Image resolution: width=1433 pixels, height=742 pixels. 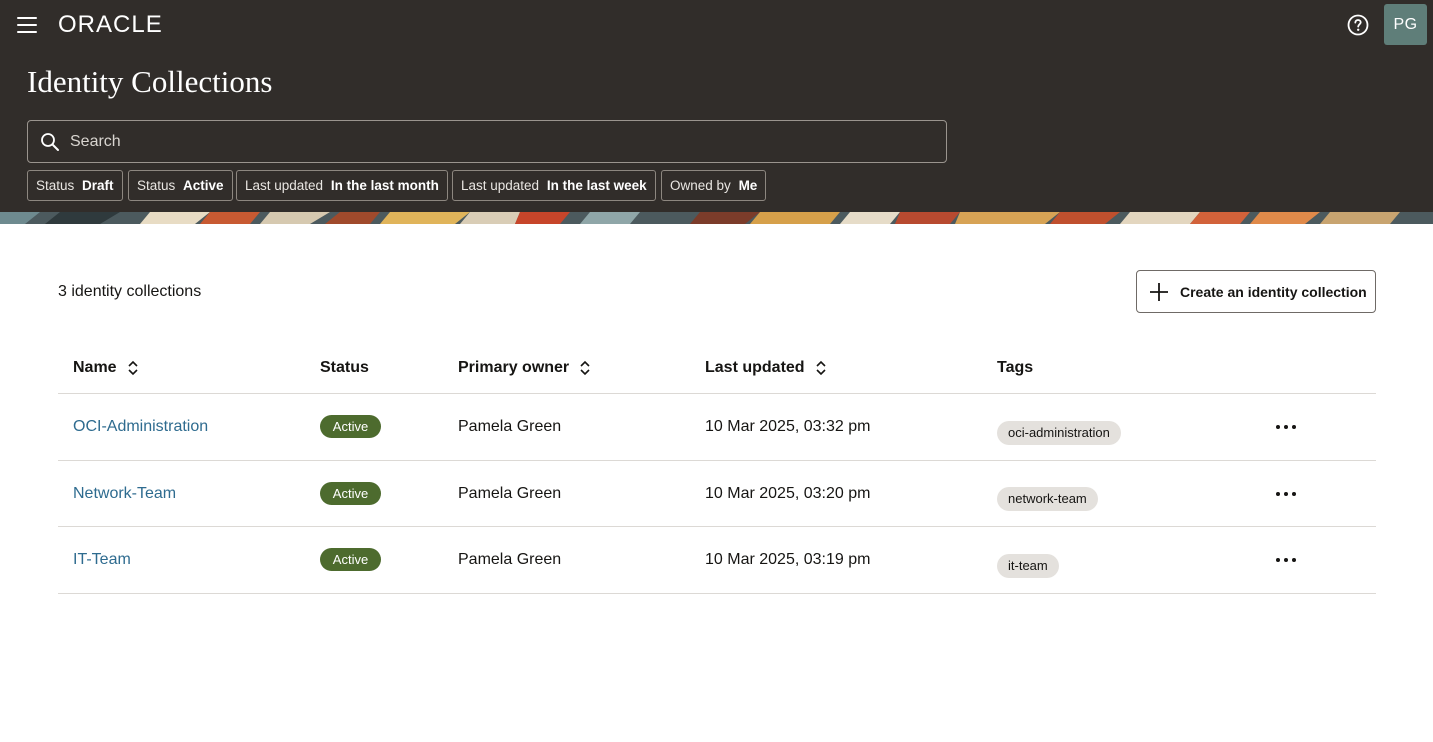 What do you see at coordinates (50, 142) in the screenshot?
I see `search-icon` at bounding box center [50, 142].